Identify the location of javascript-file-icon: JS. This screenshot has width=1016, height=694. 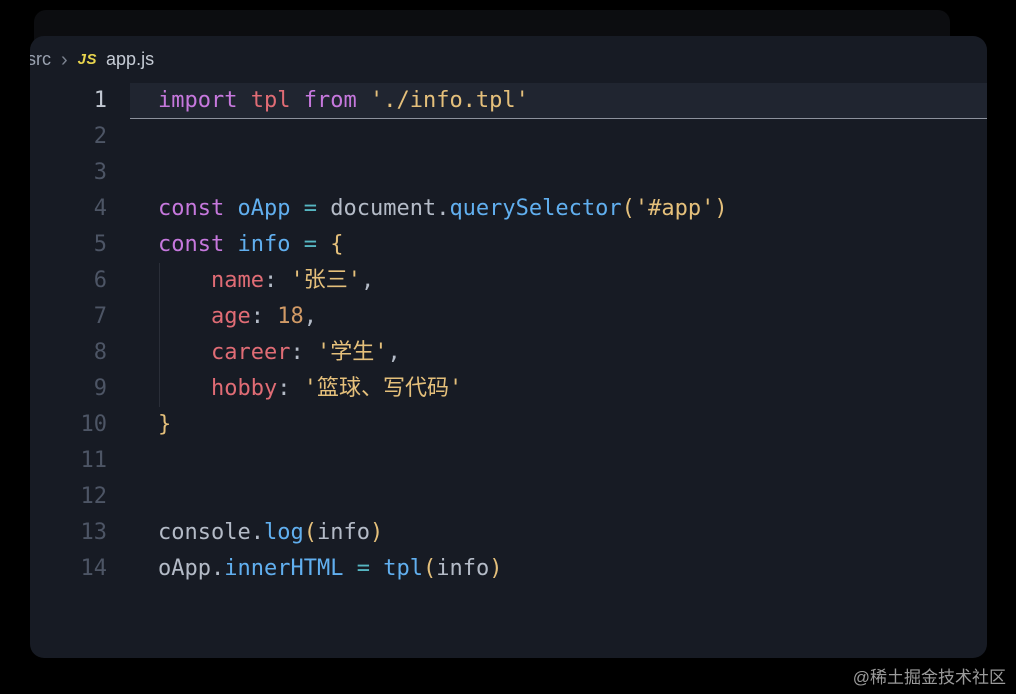
(87, 59).